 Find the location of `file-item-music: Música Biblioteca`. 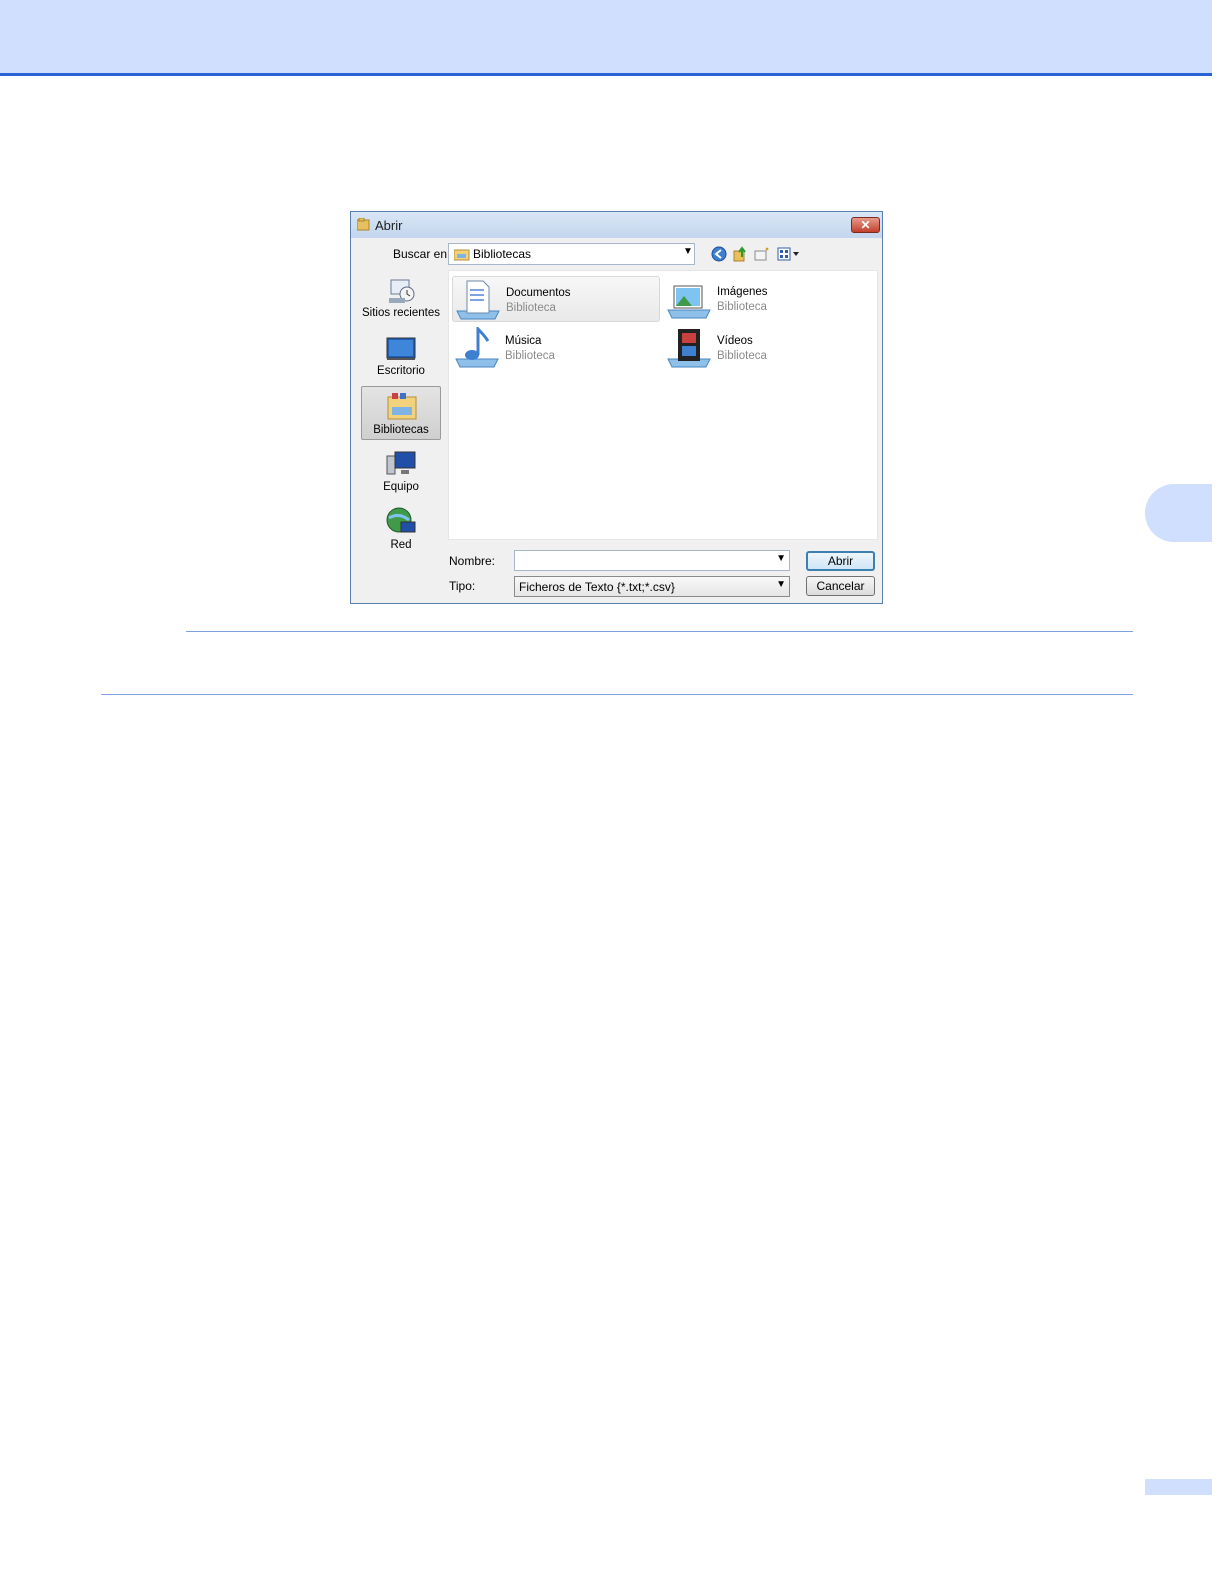

file-item-music: Música Biblioteca is located at coordinates (556, 348).